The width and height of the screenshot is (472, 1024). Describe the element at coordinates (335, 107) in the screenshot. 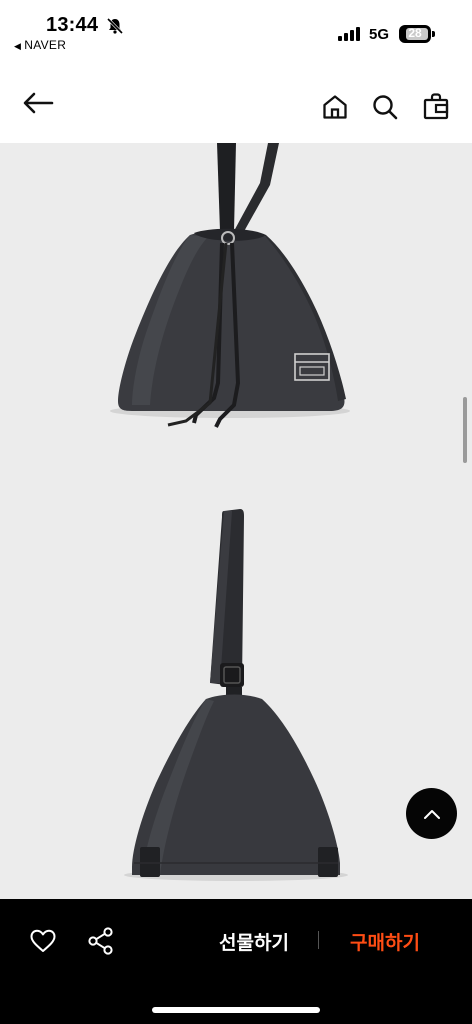

I see `home-icon` at that location.